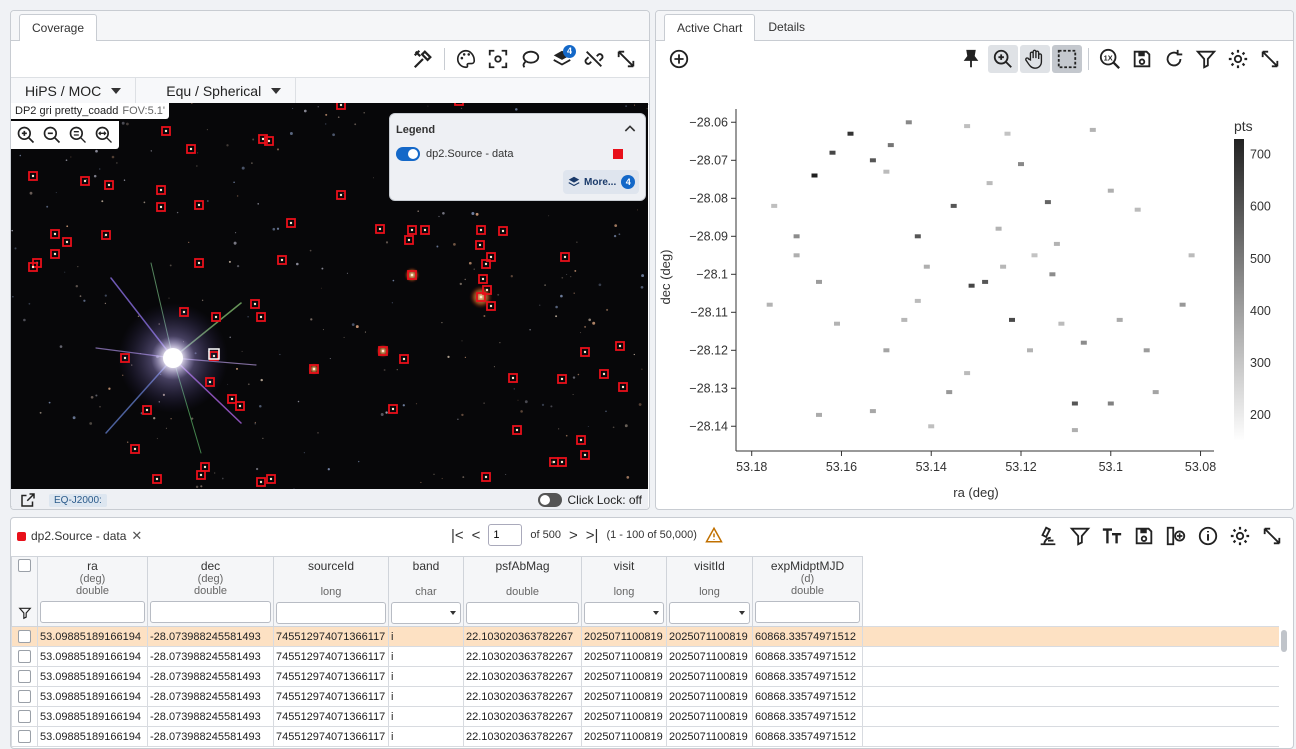 This screenshot has height=749, width=1296. I want to click on microscope-icon, so click(1048, 536).